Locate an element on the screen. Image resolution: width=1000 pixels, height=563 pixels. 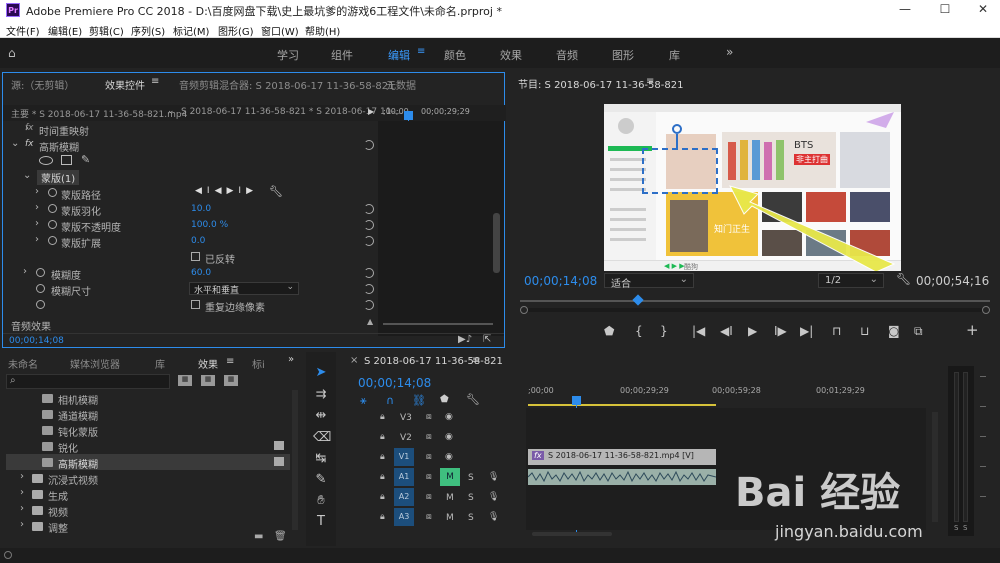
fx-toggle-badge: fx is located at coordinates (29, 144).